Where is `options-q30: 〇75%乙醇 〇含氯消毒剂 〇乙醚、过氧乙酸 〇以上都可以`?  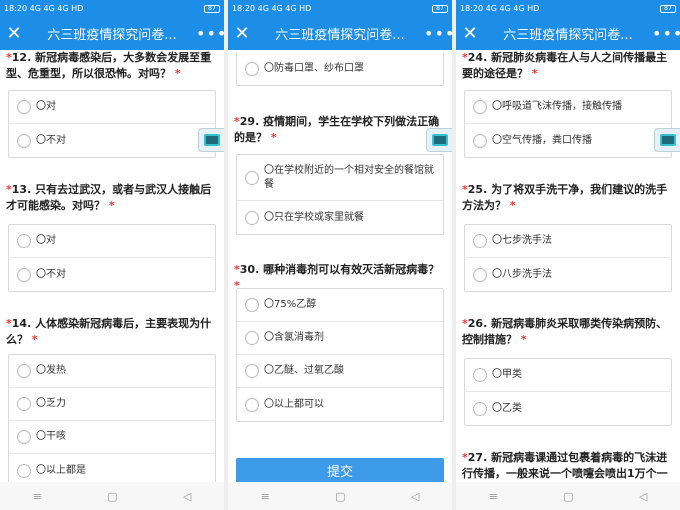 options-q30: 〇75%乙醇 〇含氯消毒剂 〇乙醚、过氧乙酸 〇以上都可以 is located at coordinates (340, 355).